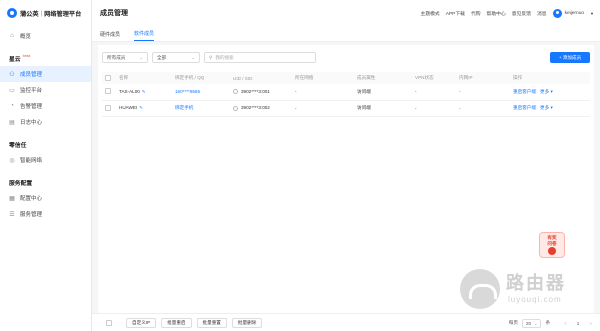 The width and height of the screenshot is (600, 331). What do you see at coordinates (45, 58) in the screenshot?
I see `sidebar-group-nebula: 星云 beta` at bounding box center [45, 58].